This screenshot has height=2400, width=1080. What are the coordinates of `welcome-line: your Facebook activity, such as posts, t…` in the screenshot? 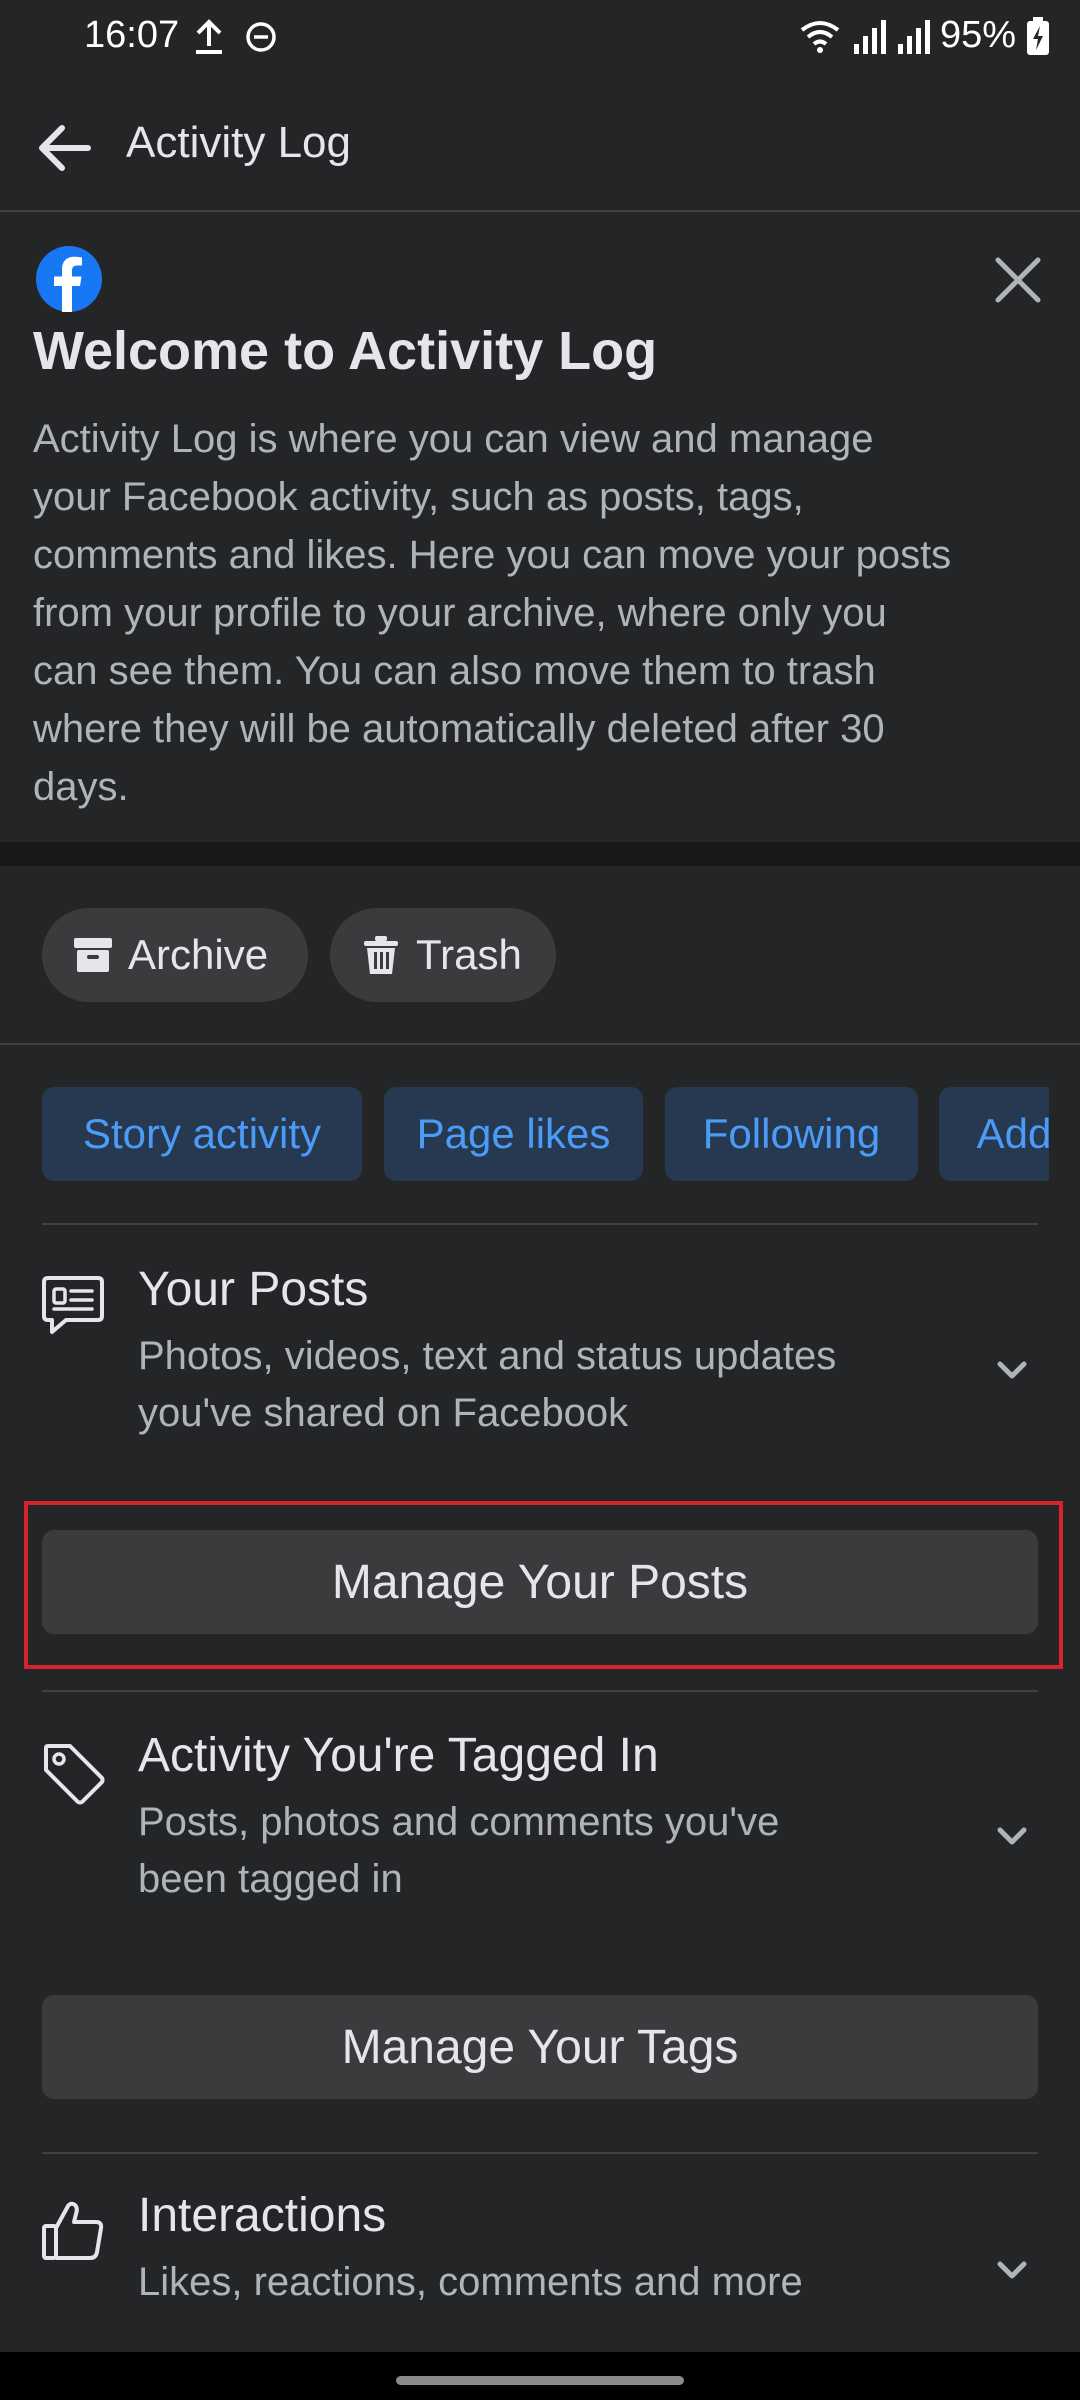 It's located at (418, 497).